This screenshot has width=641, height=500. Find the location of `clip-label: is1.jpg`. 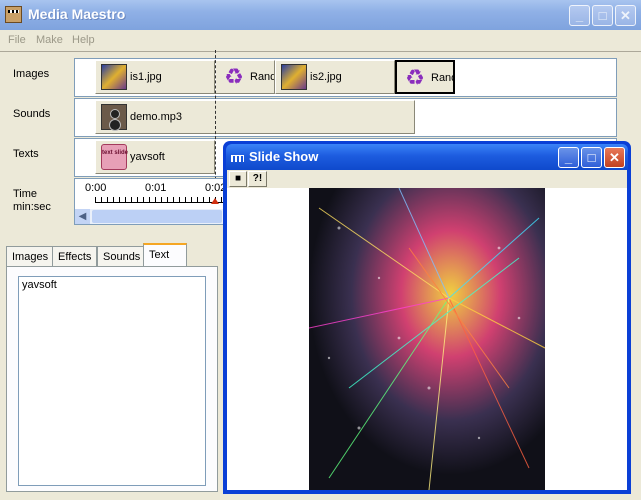

clip-label: is1.jpg is located at coordinates (146, 77).